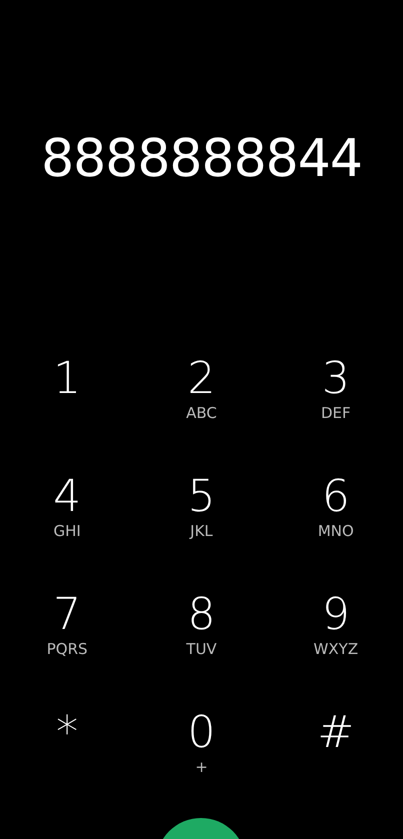  I want to click on dial-key: 6 MNO, so click(335, 513).